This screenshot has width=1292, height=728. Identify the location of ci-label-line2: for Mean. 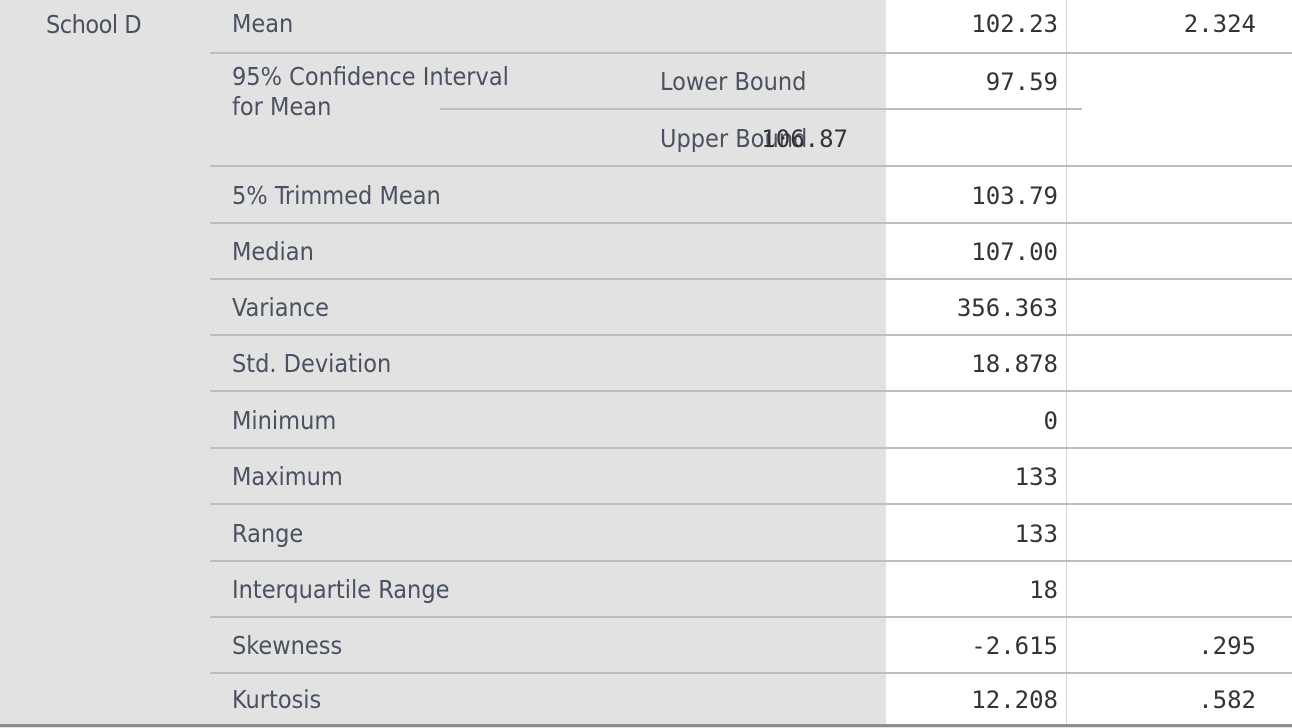
(282, 106).